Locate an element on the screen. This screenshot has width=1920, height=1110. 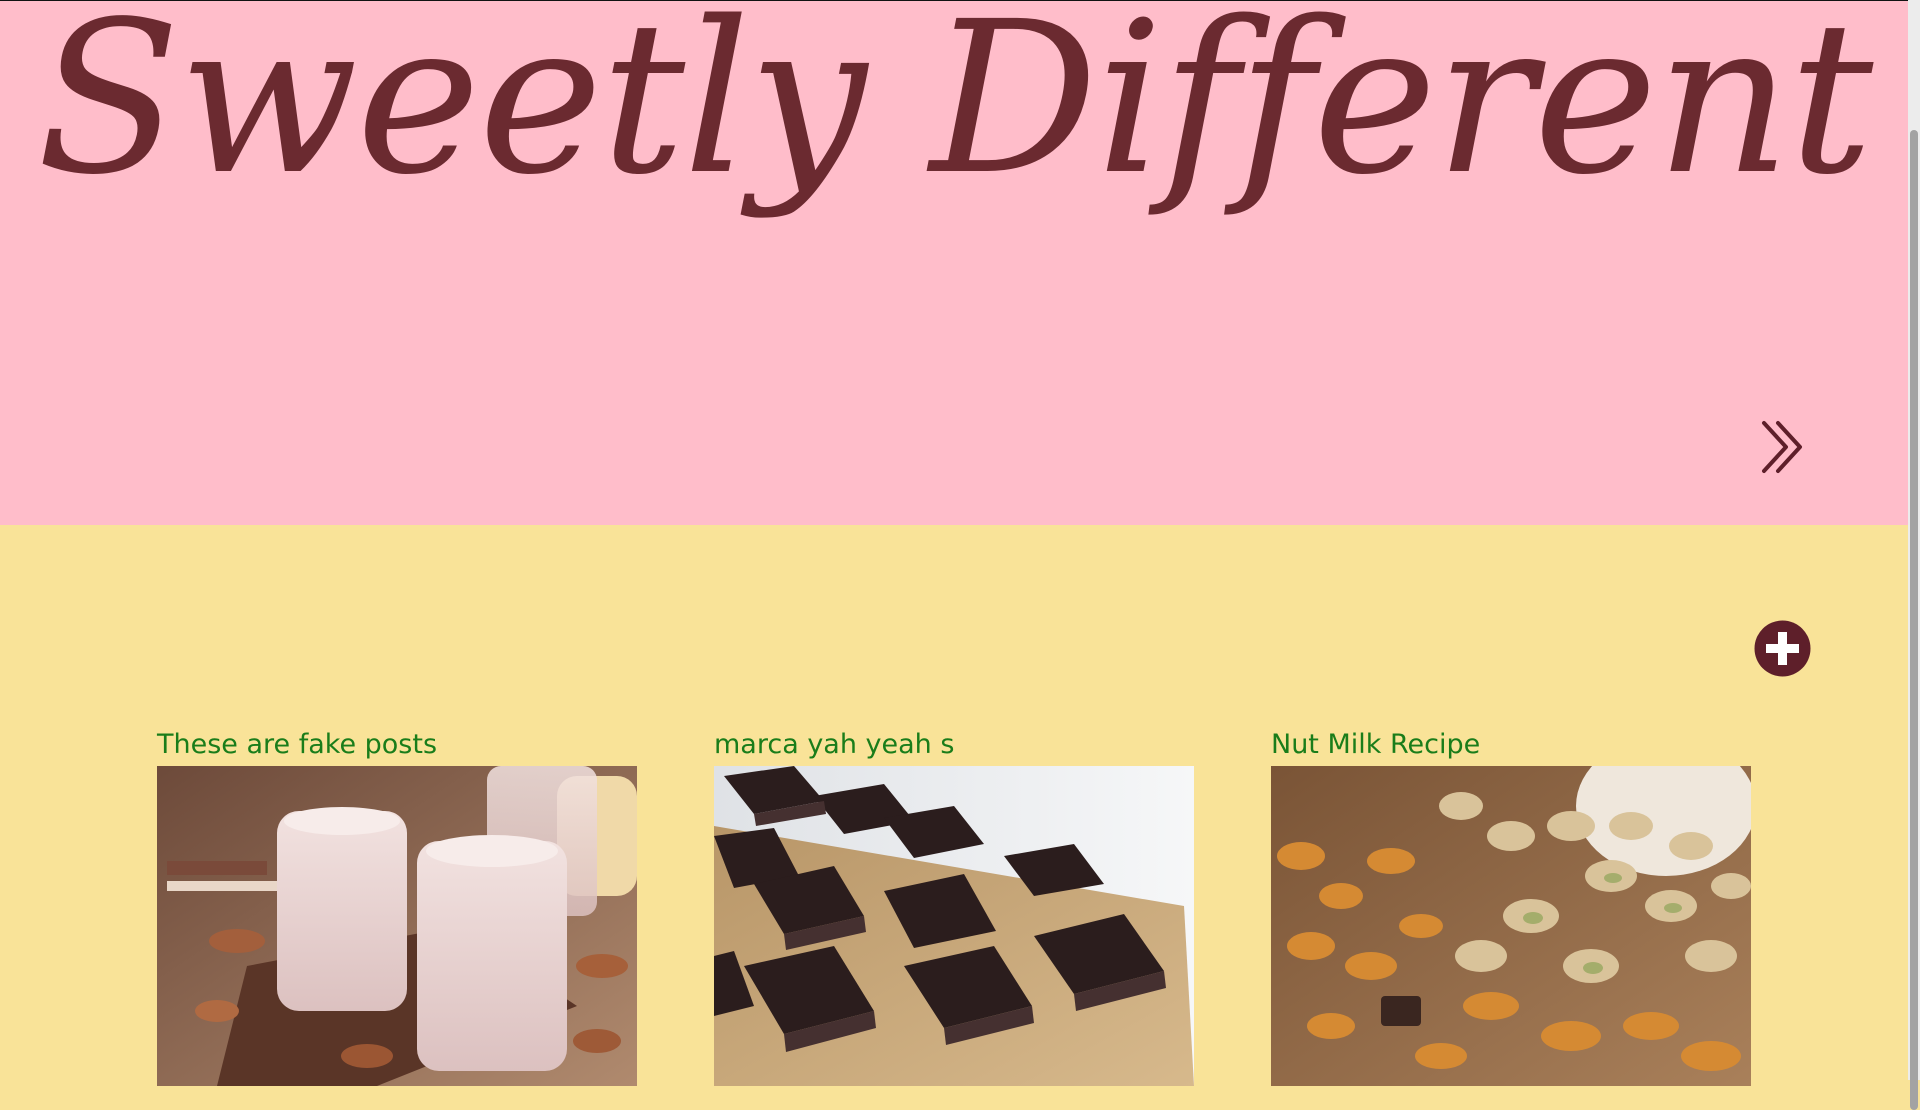
post-title: marca yah yeah s is located at coordinates (954, 747).